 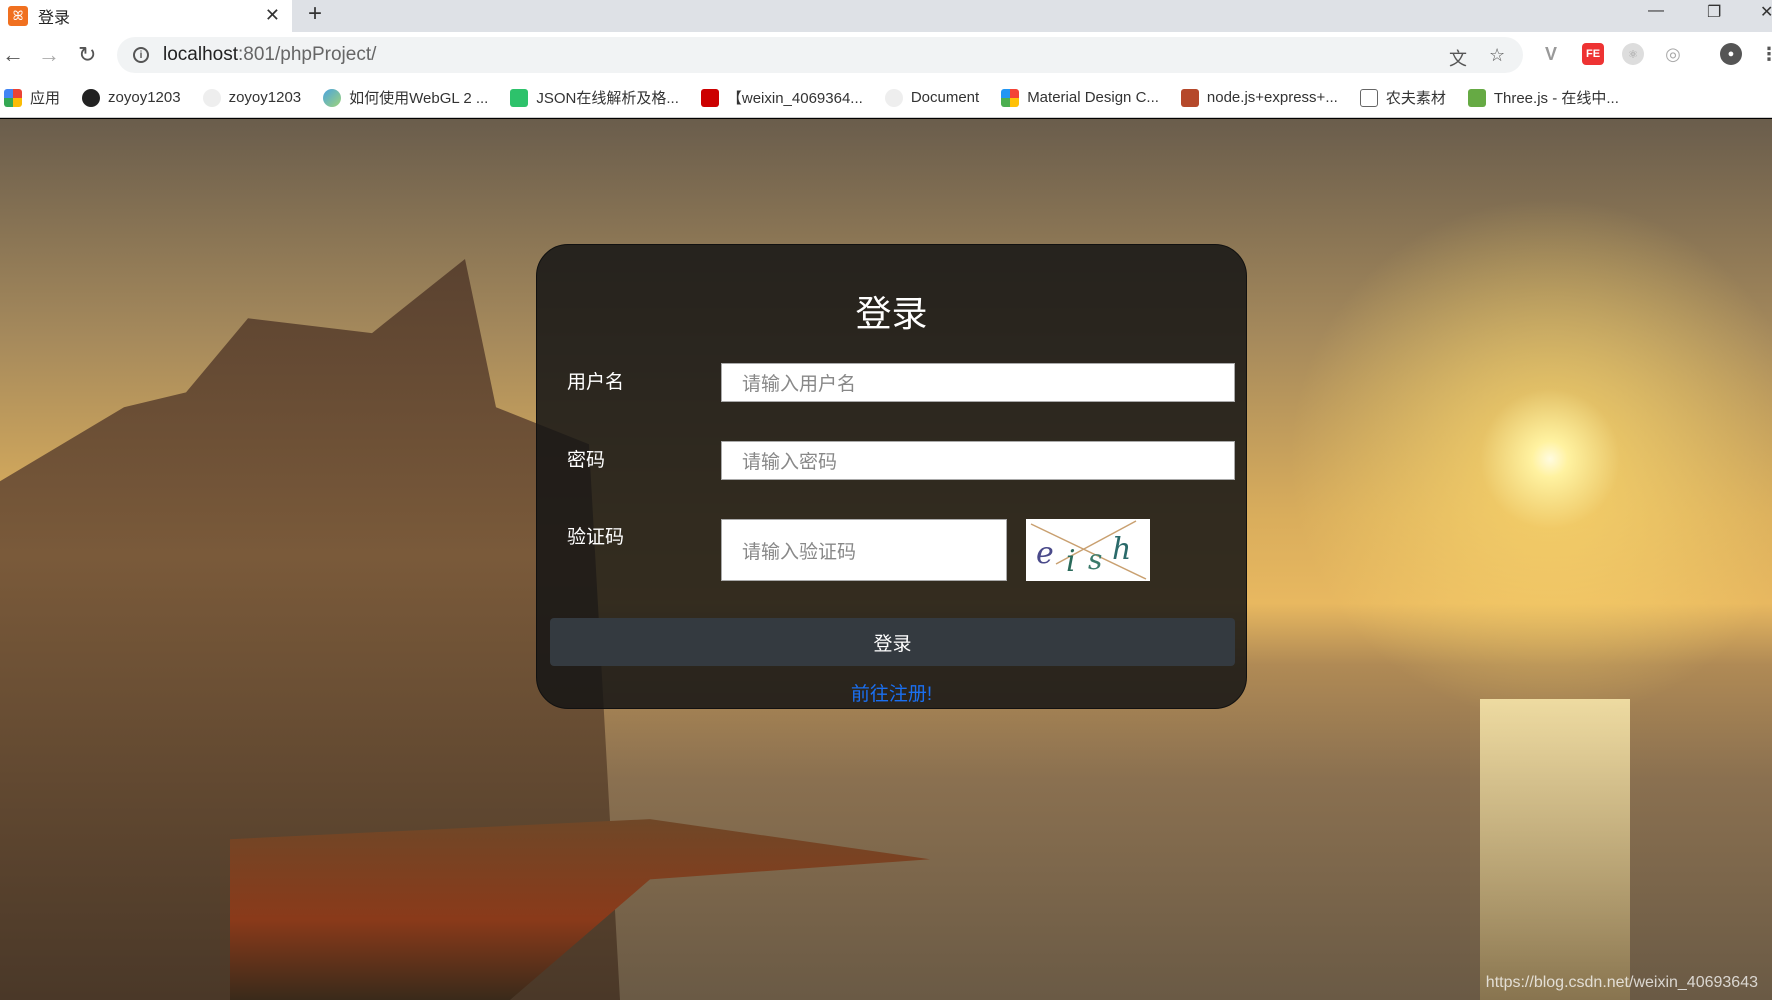 I want to click on watermark: https://blog.csdn.net/weixin_40693643, so click(x=1621, y=982).